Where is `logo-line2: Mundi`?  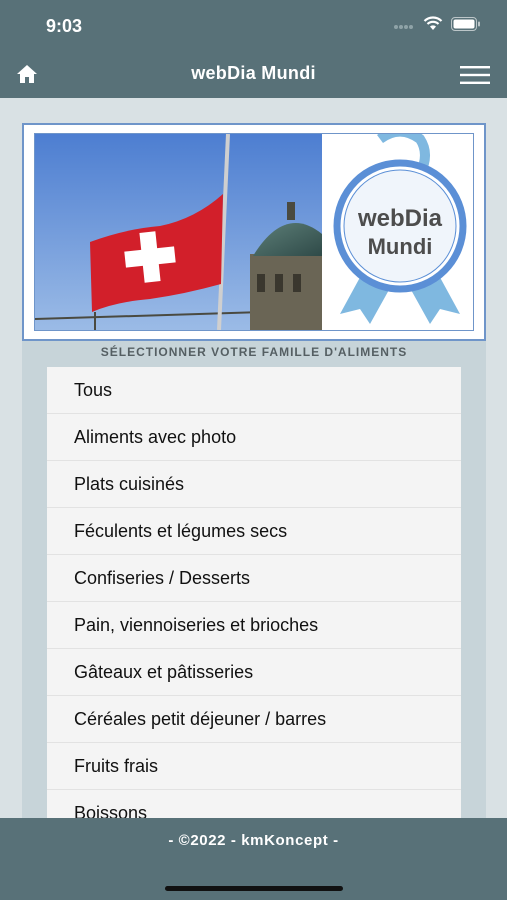
logo-line2: Mundi is located at coordinates (400, 246).